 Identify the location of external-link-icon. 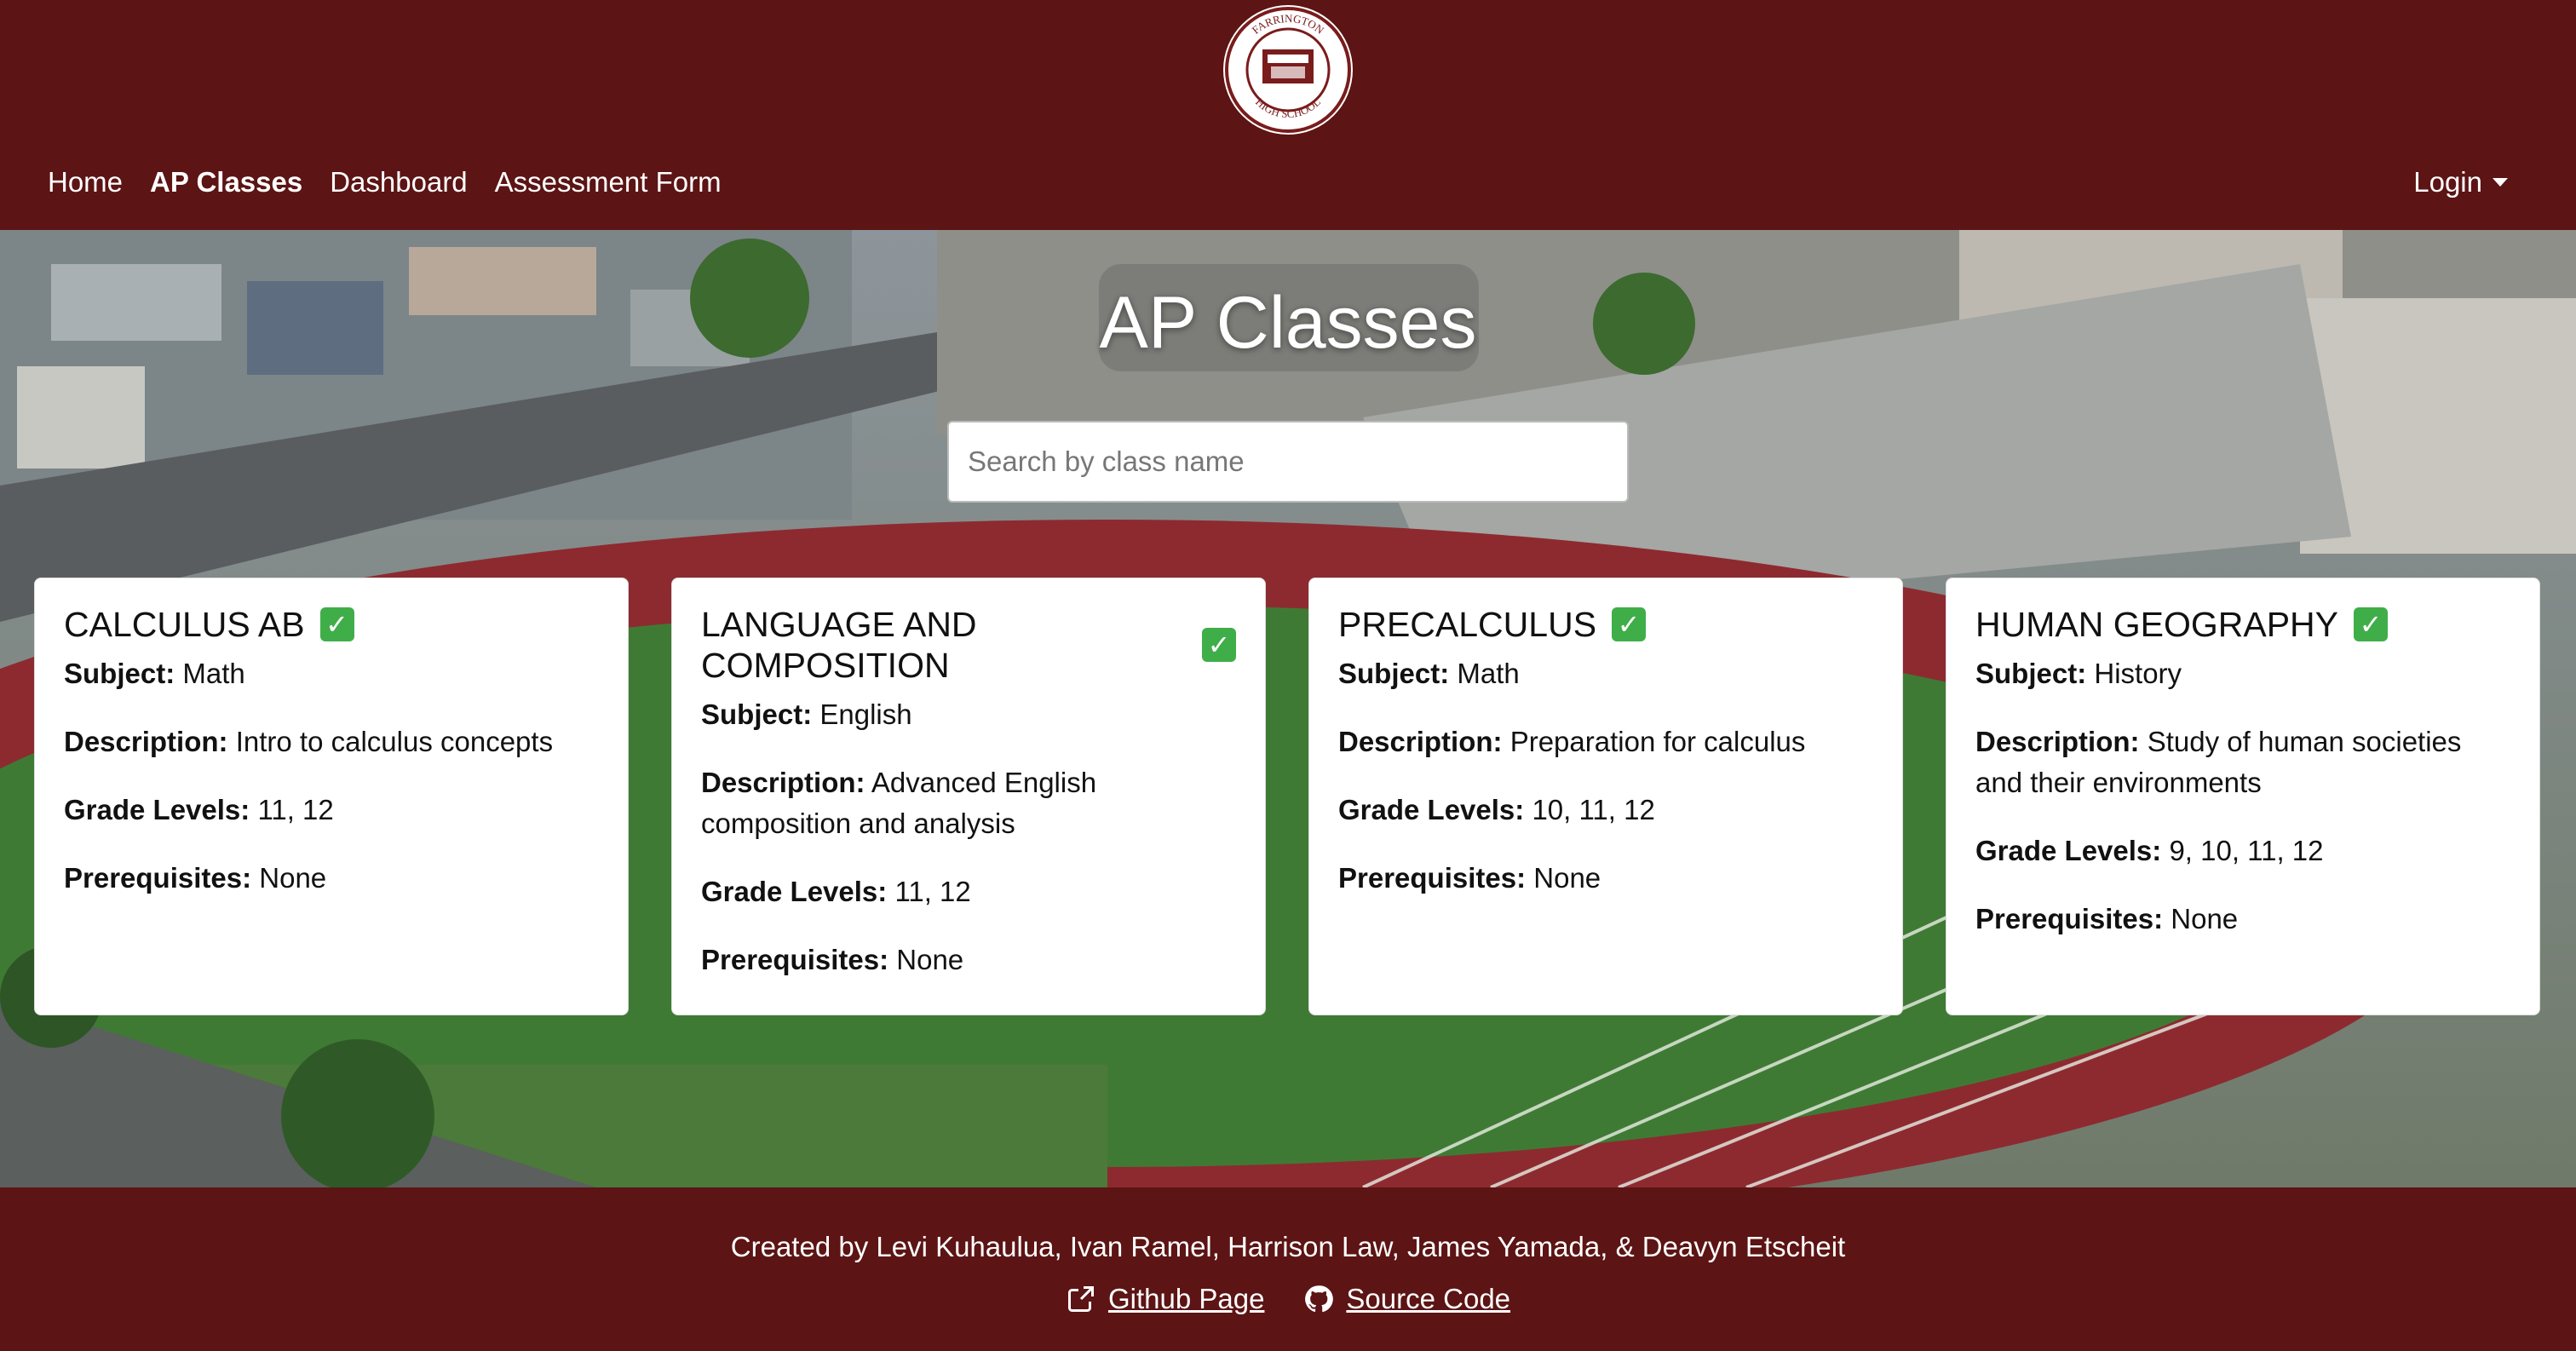
(1080, 1299).